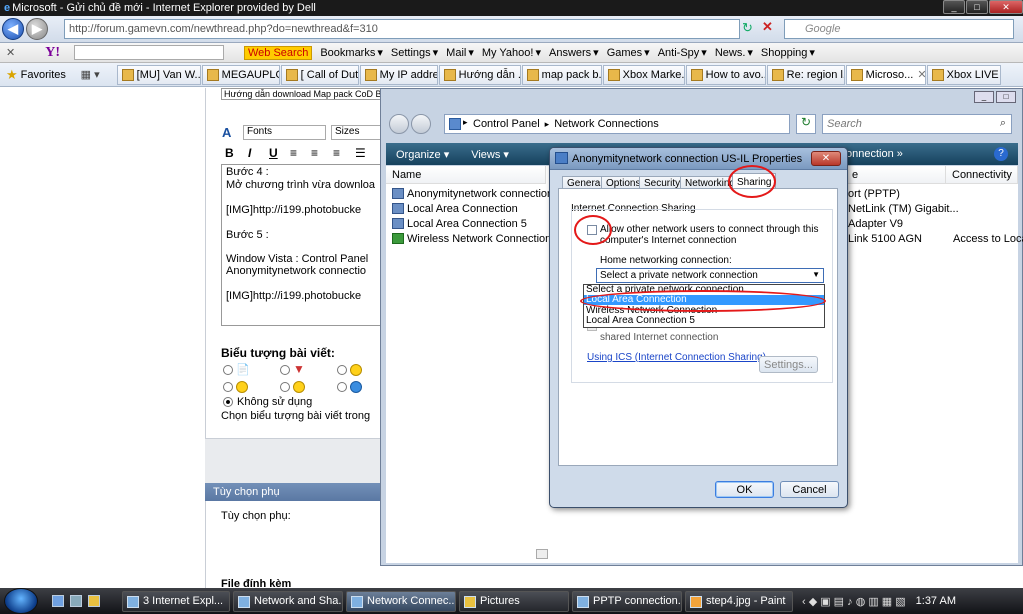 This screenshot has width=1023, height=614. I want to click on google-search-input: Google, so click(899, 29).